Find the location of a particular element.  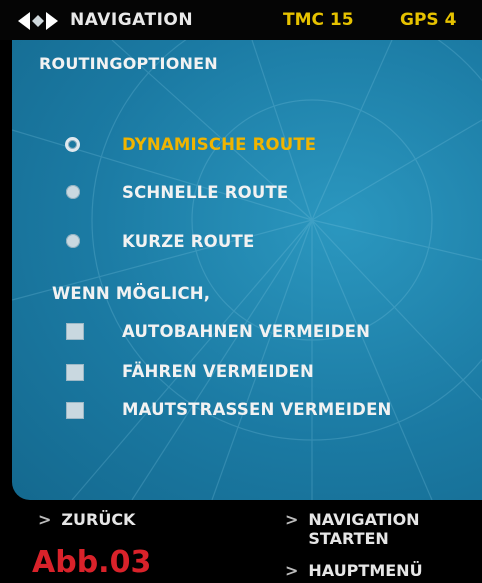

avoid-option-label: FÄHREN VERMEIDEN is located at coordinates (218, 371).